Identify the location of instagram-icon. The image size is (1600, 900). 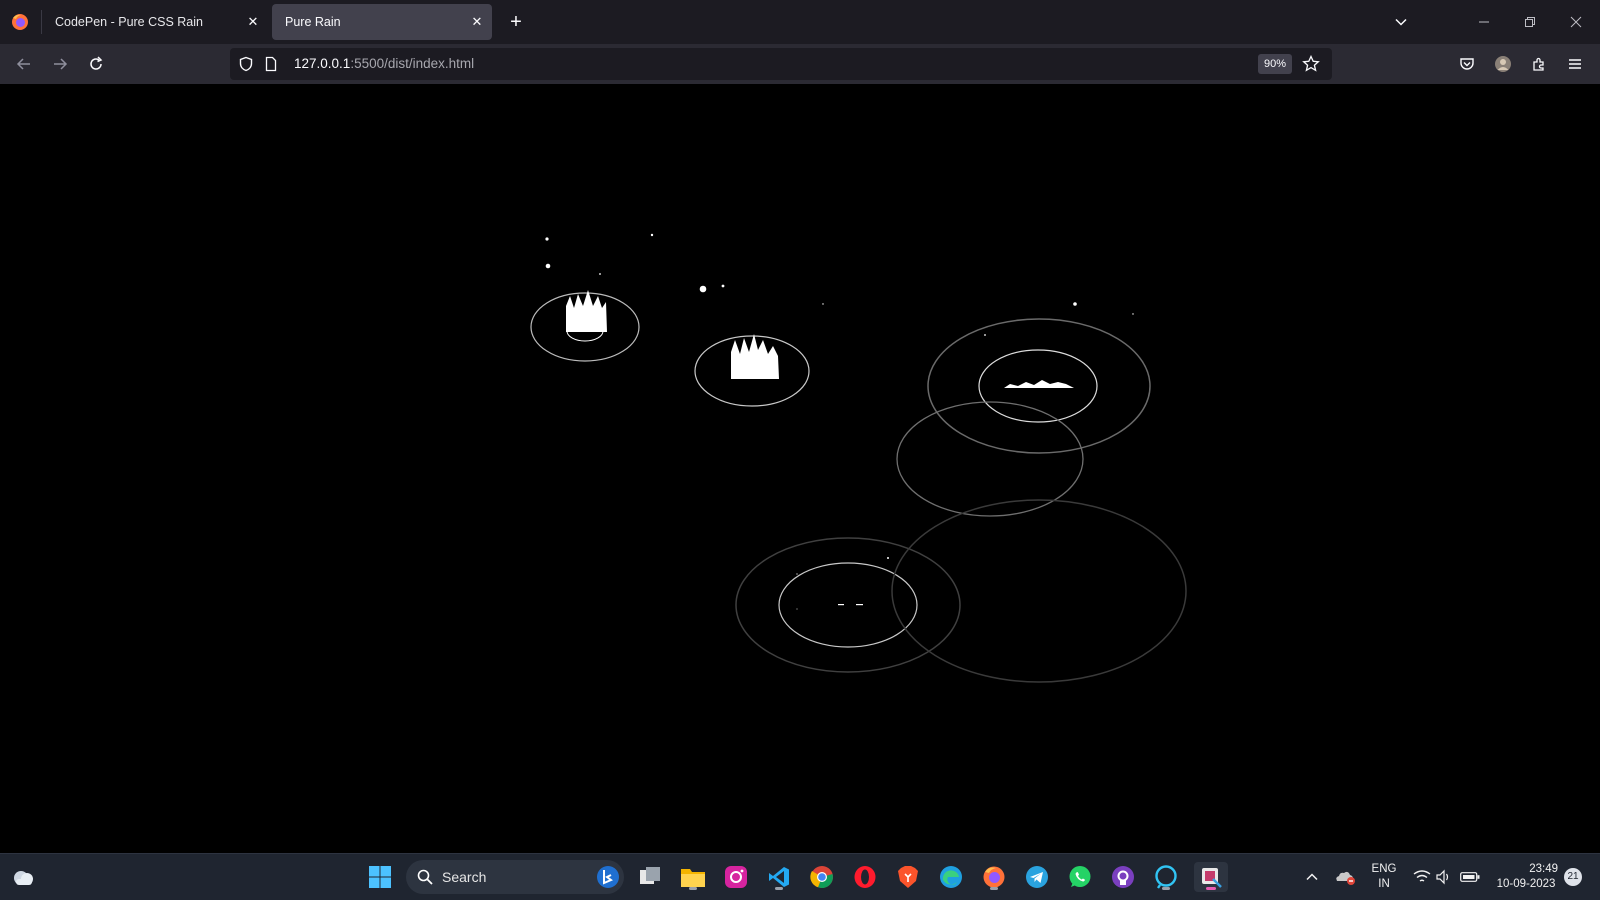
(736, 877).